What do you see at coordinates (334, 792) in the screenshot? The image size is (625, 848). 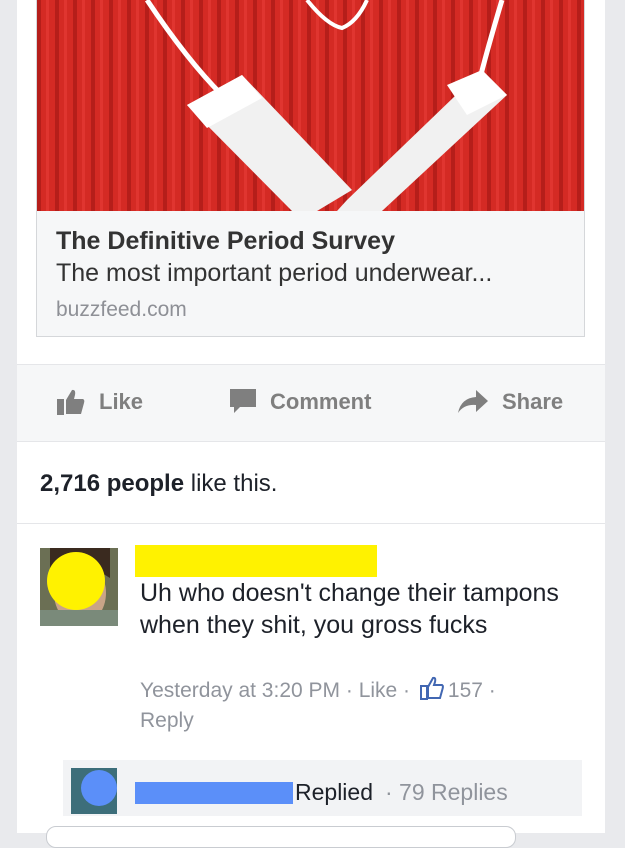 I see `replied-label: Replied` at bounding box center [334, 792].